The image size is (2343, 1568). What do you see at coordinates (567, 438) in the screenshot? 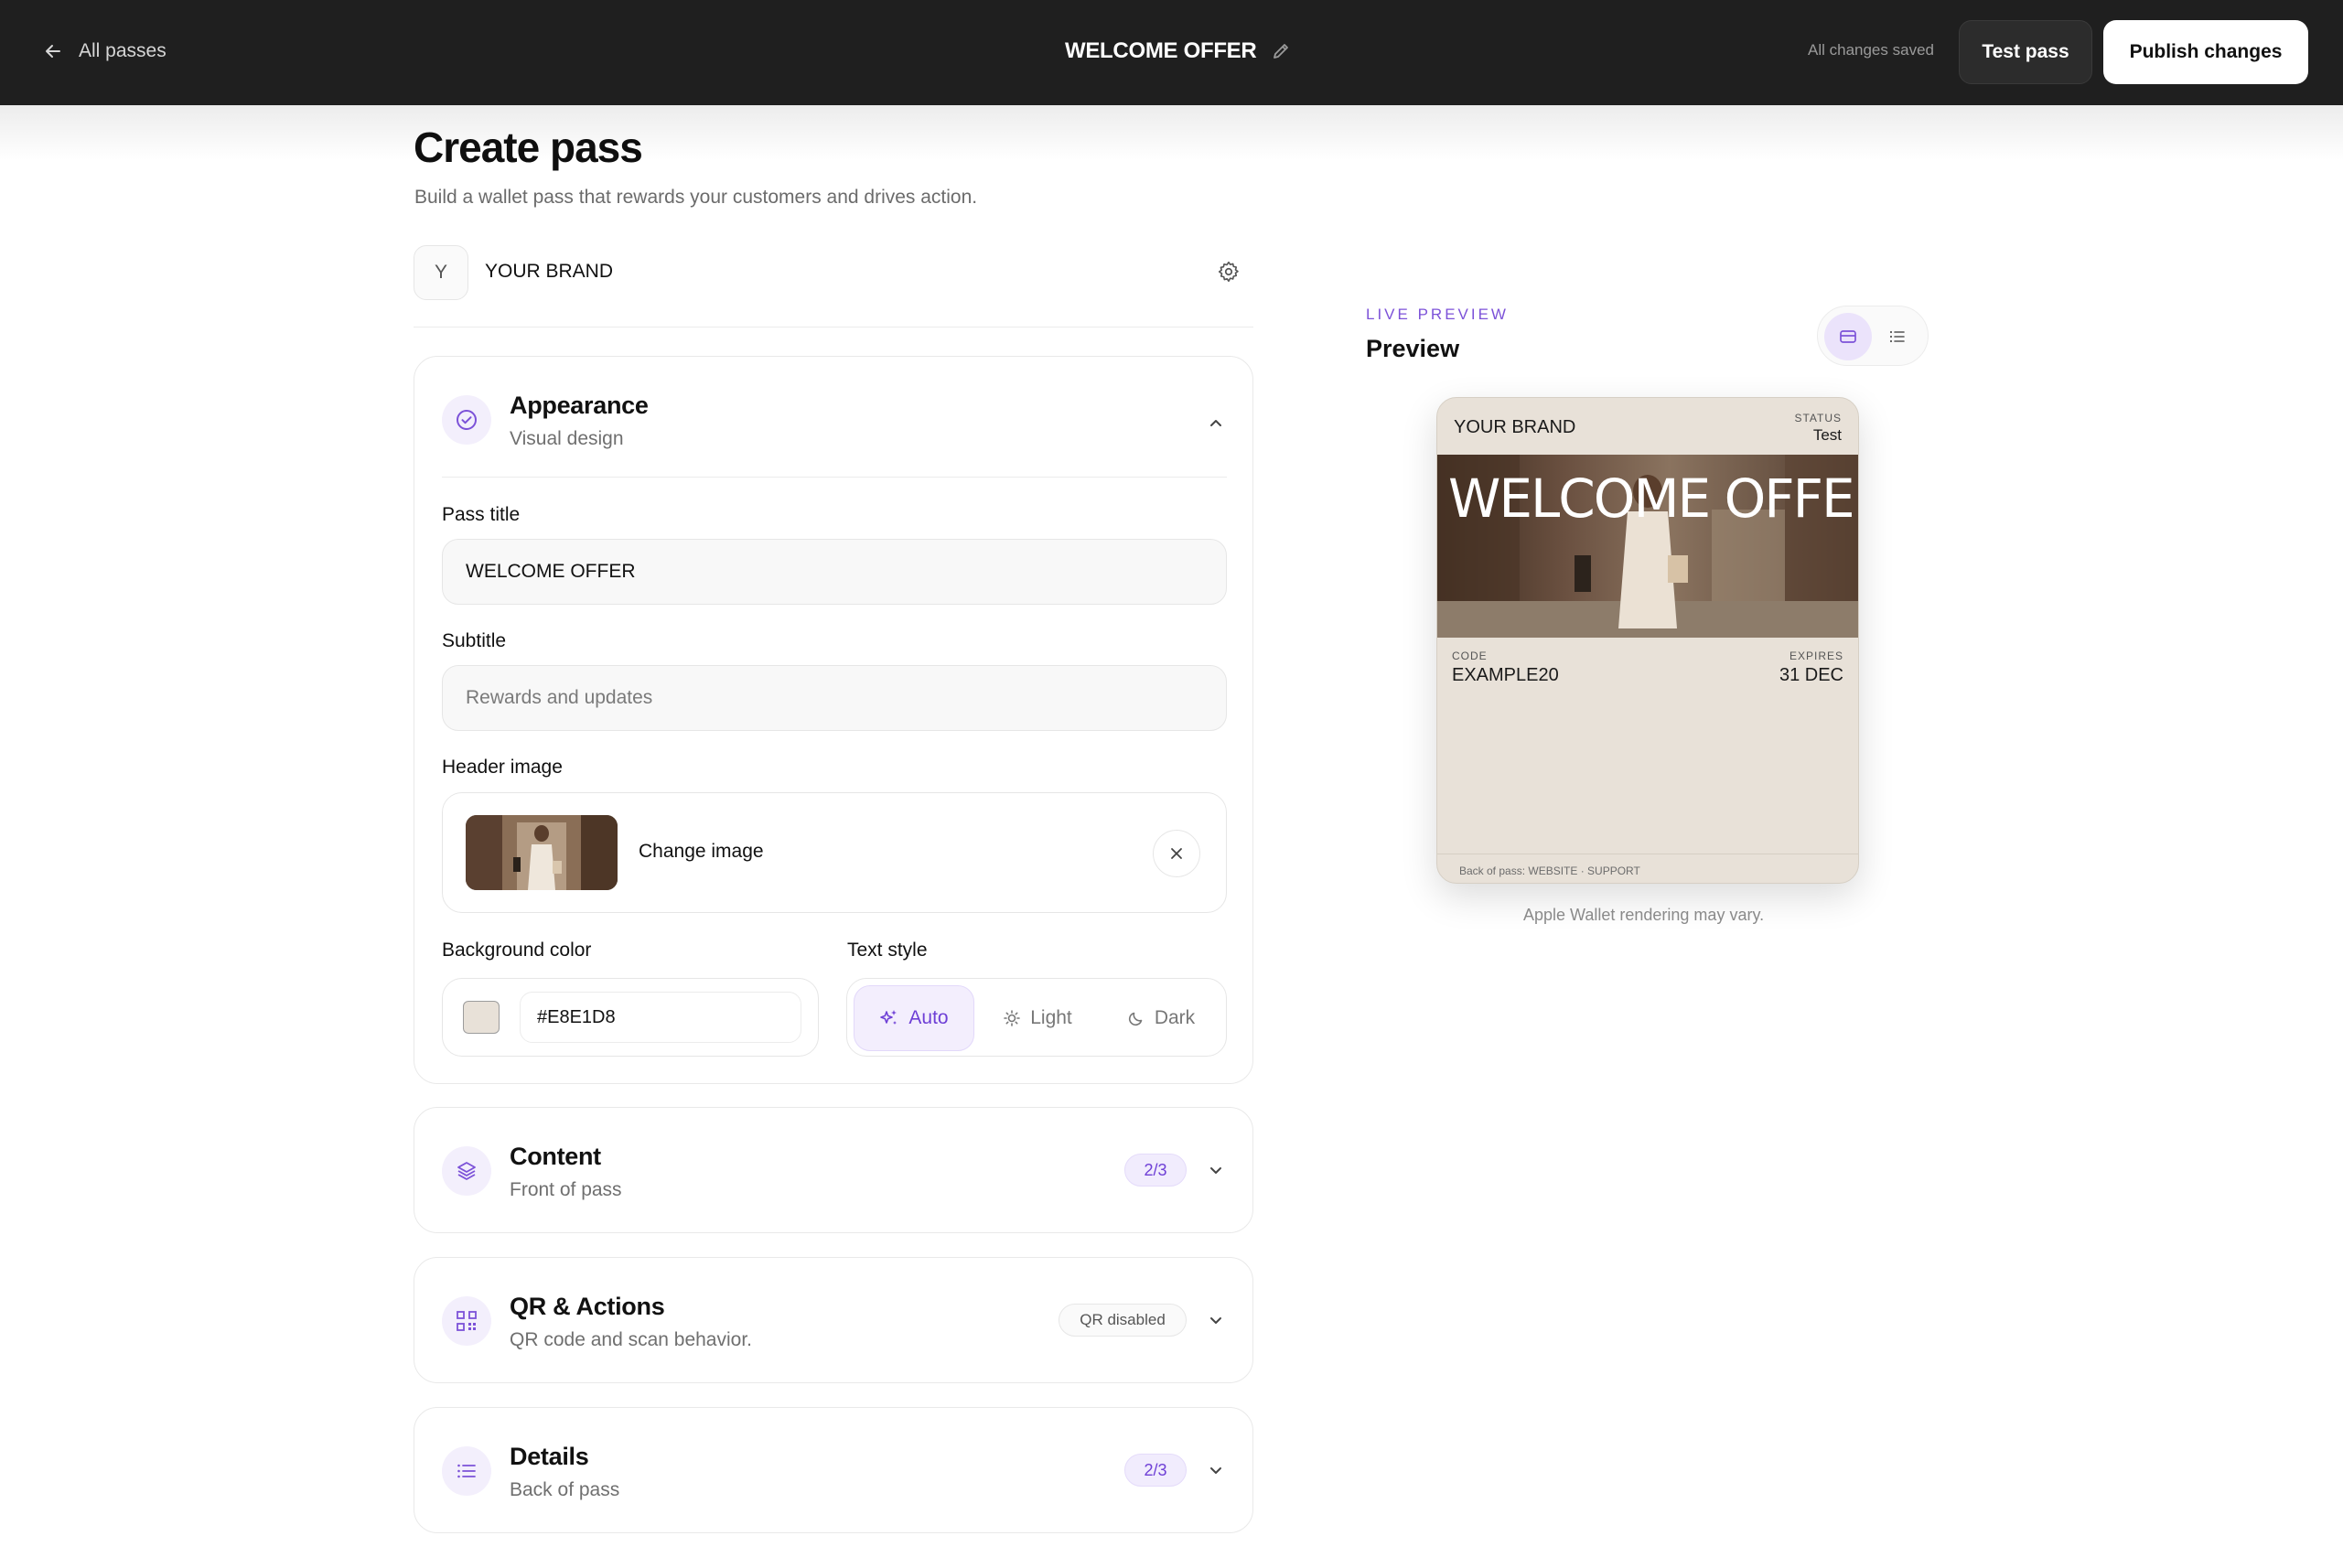
I see `appearance-subtitle: Visual design` at bounding box center [567, 438].